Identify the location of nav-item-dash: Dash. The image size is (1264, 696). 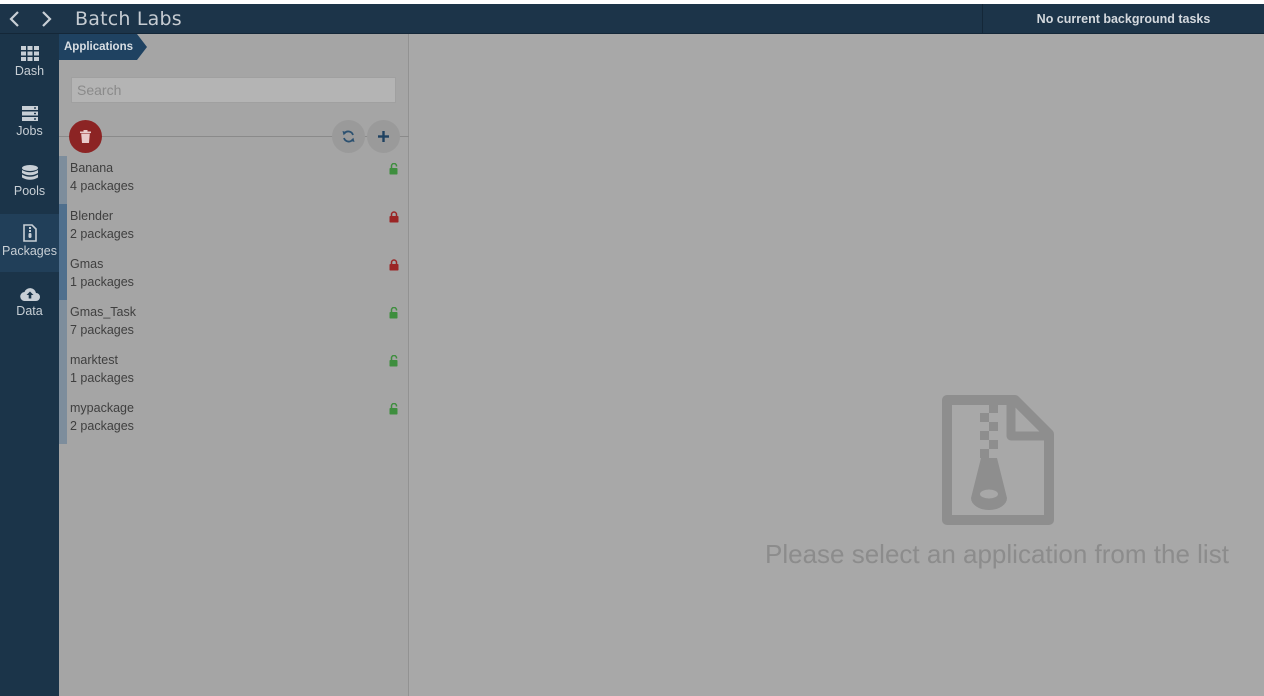
(29, 63).